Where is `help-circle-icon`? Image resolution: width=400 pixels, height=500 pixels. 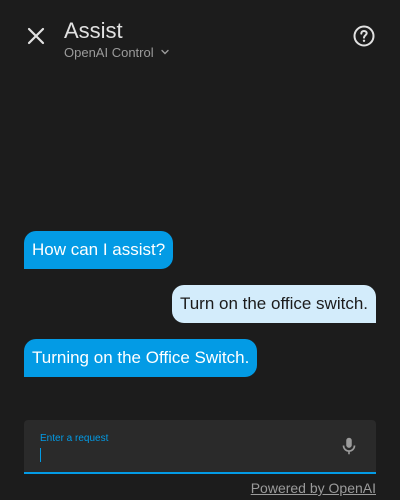 help-circle-icon is located at coordinates (364, 36).